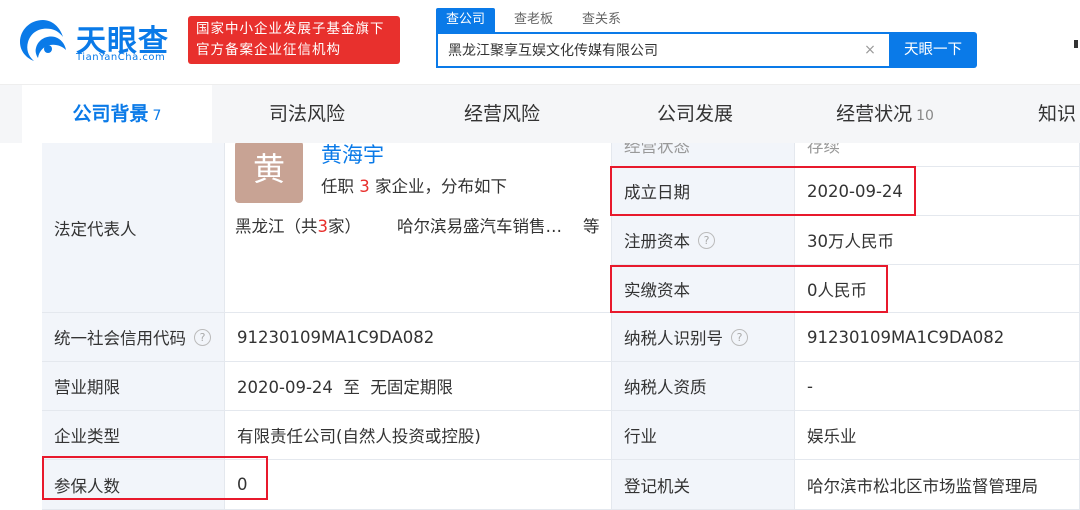 The image size is (1080, 510). Describe the element at coordinates (937, 386) in the screenshot. I see `taxpayer-qual-value-cell: -` at that location.